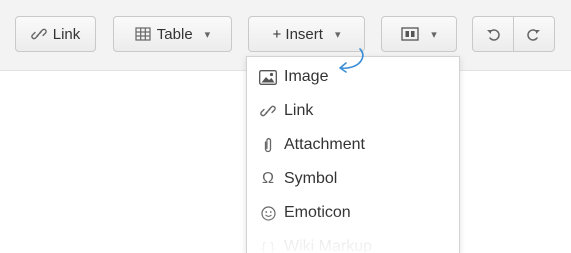 The height and width of the screenshot is (253, 571). I want to click on smiley-icon, so click(268, 213).